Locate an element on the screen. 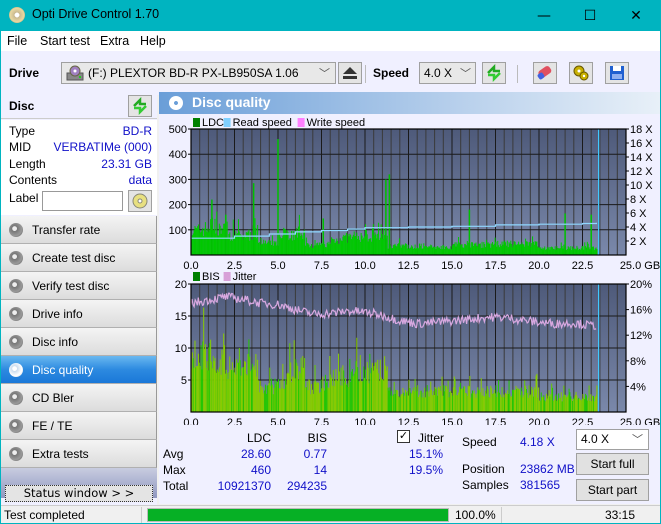 Image resolution: width=661 pixels, height=524 pixels. nav-cd-bler: CD Bler is located at coordinates (79, 398).